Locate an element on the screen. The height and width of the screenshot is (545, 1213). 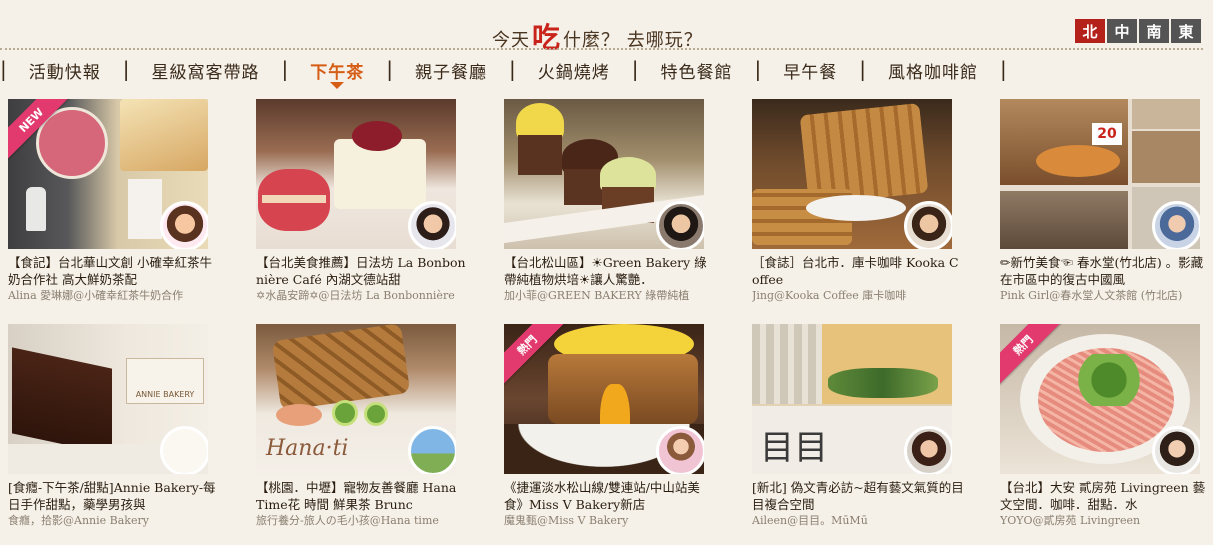
nav-item-events: 活動快報 is located at coordinates (65, 70).